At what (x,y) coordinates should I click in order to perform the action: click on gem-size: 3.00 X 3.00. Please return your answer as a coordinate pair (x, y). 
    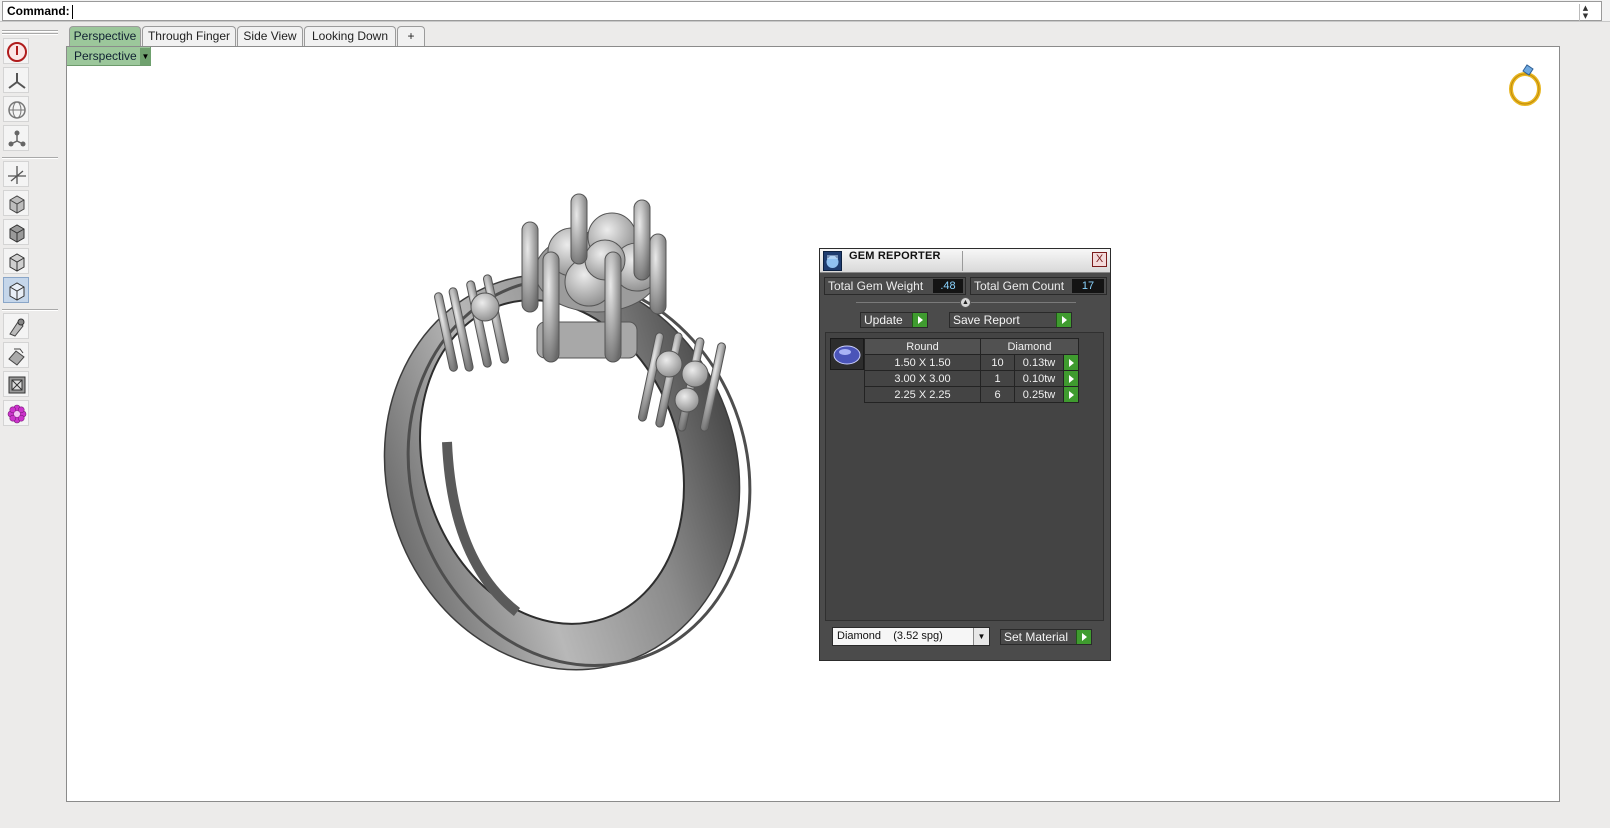
    Looking at the image, I should click on (922, 378).